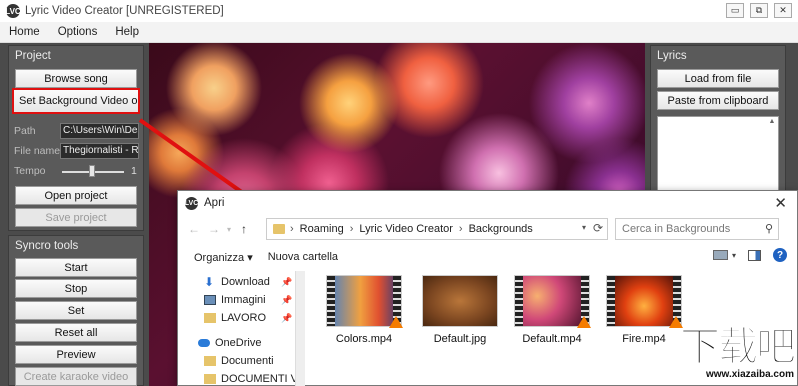 This screenshot has height=386, width=798. Describe the element at coordinates (772, 123) in the screenshot. I see `scroll-up-icon: ▲` at that location.